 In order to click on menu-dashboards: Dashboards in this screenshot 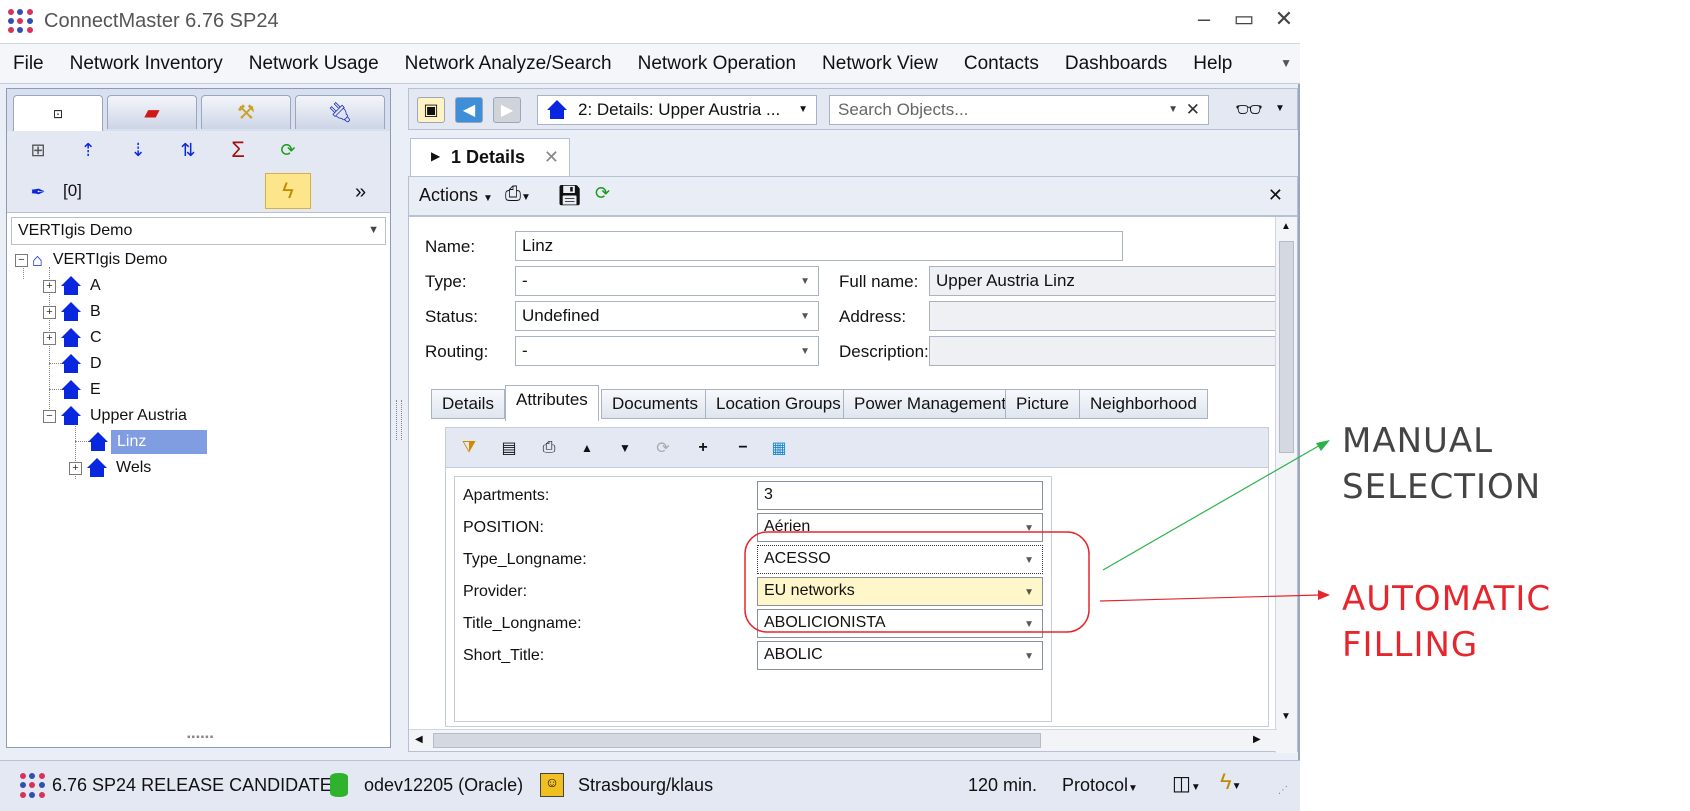, I will do `click(1116, 64)`.